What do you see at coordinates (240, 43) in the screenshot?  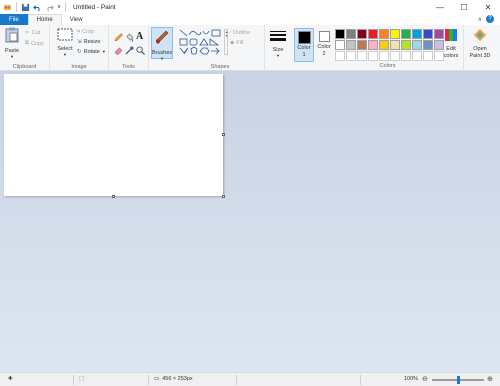 I see `fill-label: Fill` at bounding box center [240, 43].